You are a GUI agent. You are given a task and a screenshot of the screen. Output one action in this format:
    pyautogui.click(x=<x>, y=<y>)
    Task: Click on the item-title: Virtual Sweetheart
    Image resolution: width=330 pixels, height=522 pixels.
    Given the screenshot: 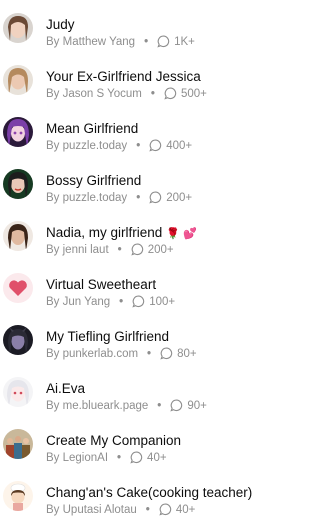 What is the action you would take?
    pyautogui.click(x=101, y=284)
    